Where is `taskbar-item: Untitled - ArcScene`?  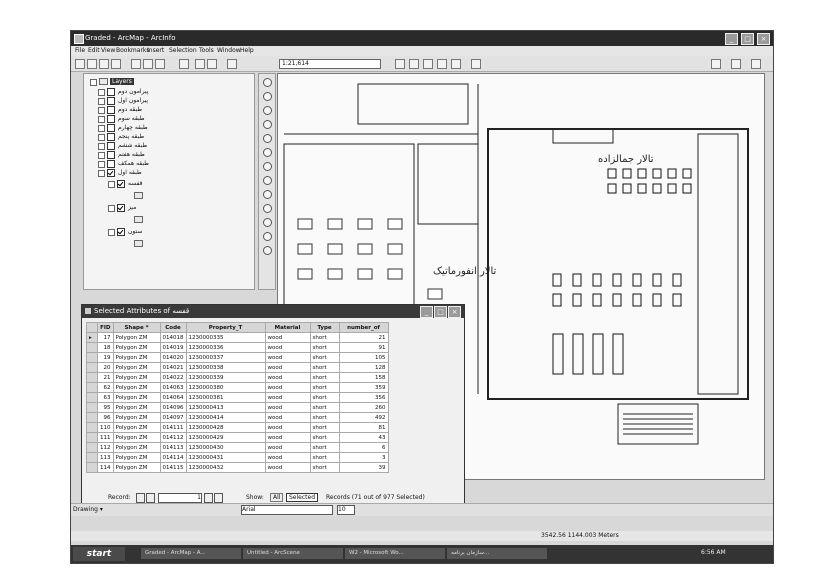
taskbar-item: Untitled - ArcScene is located at coordinates (293, 553).